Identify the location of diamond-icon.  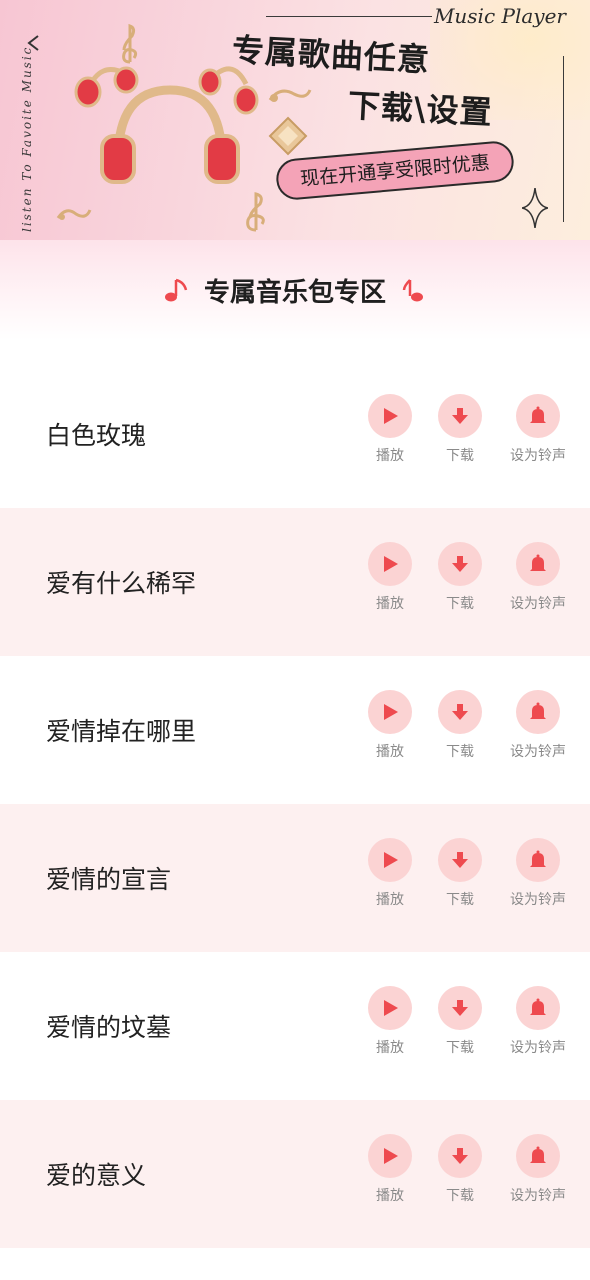
(288, 136).